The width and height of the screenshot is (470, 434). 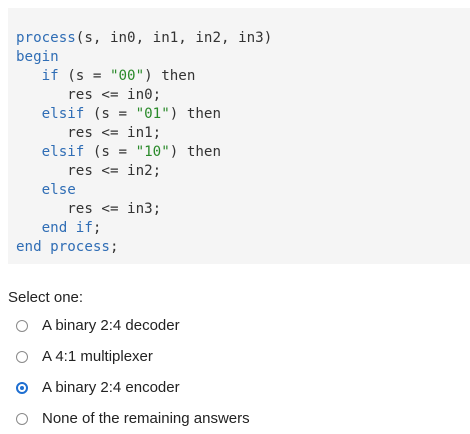 What do you see at coordinates (111, 387) in the screenshot?
I see `answer-option-label: A binary 2:4 encoder` at bounding box center [111, 387].